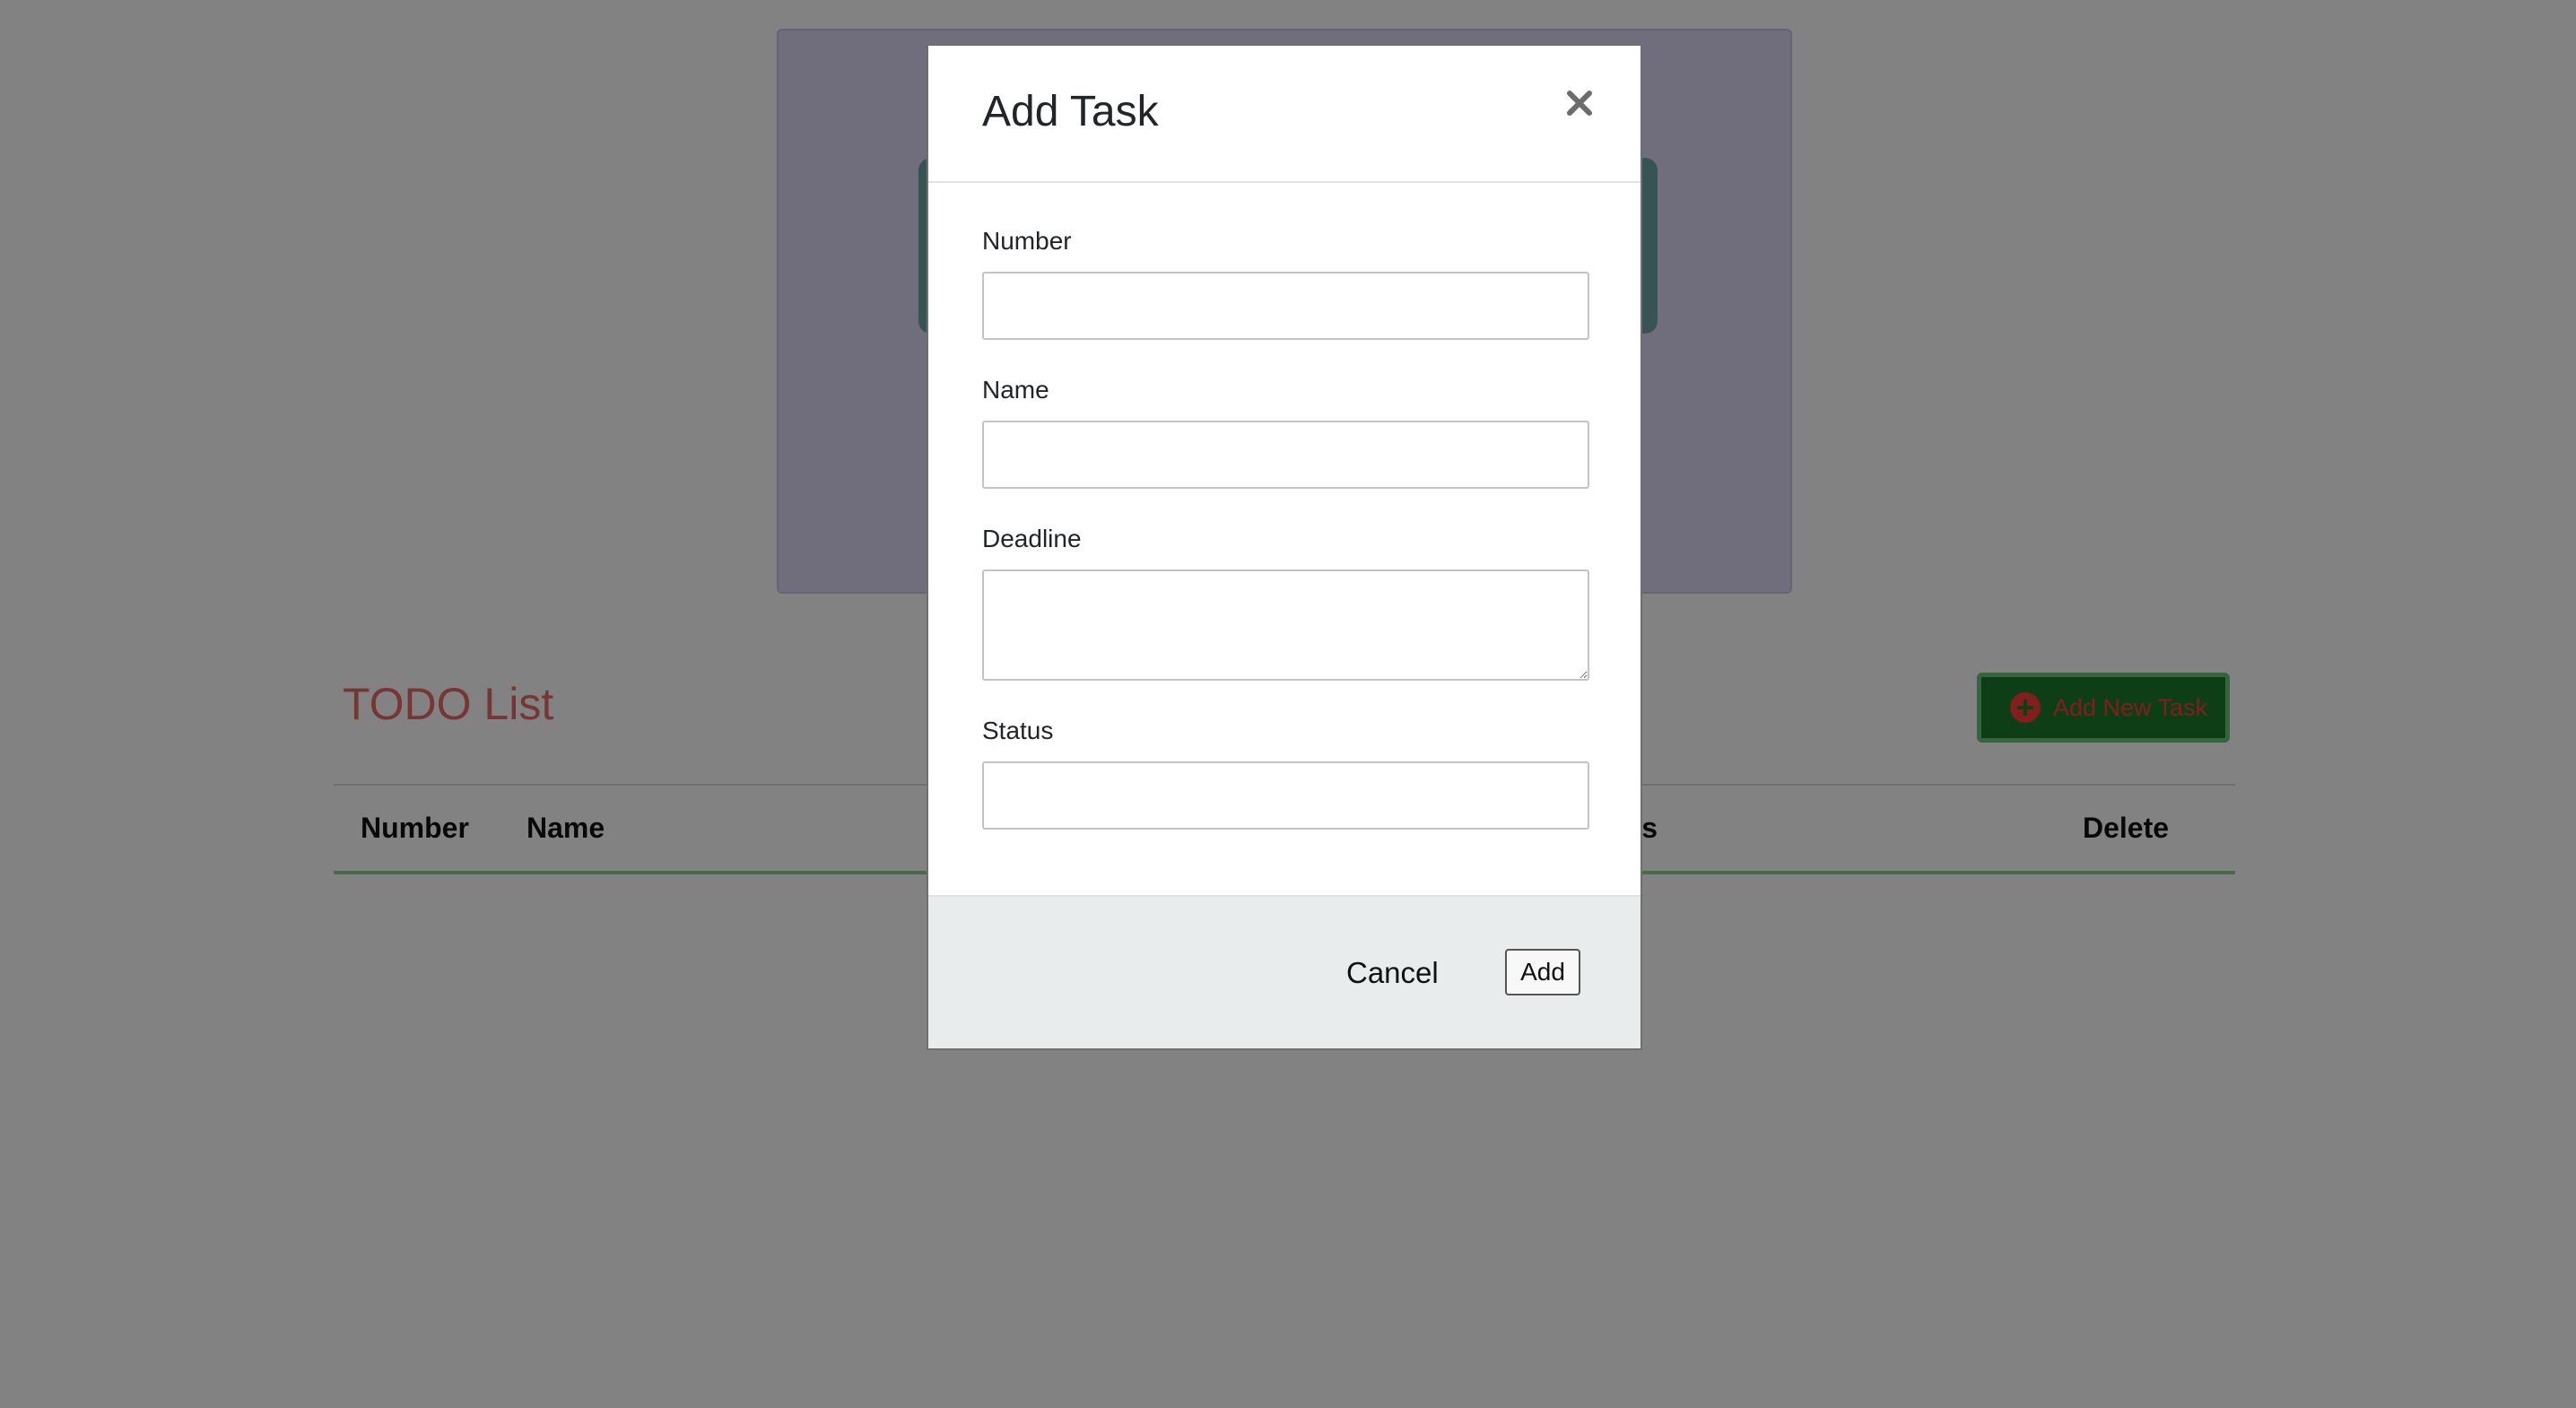 Image resolution: width=2576 pixels, height=1408 pixels. Describe the element at coordinates (1015, 390) in the screenshot. I see `name-label: Name` at that location.